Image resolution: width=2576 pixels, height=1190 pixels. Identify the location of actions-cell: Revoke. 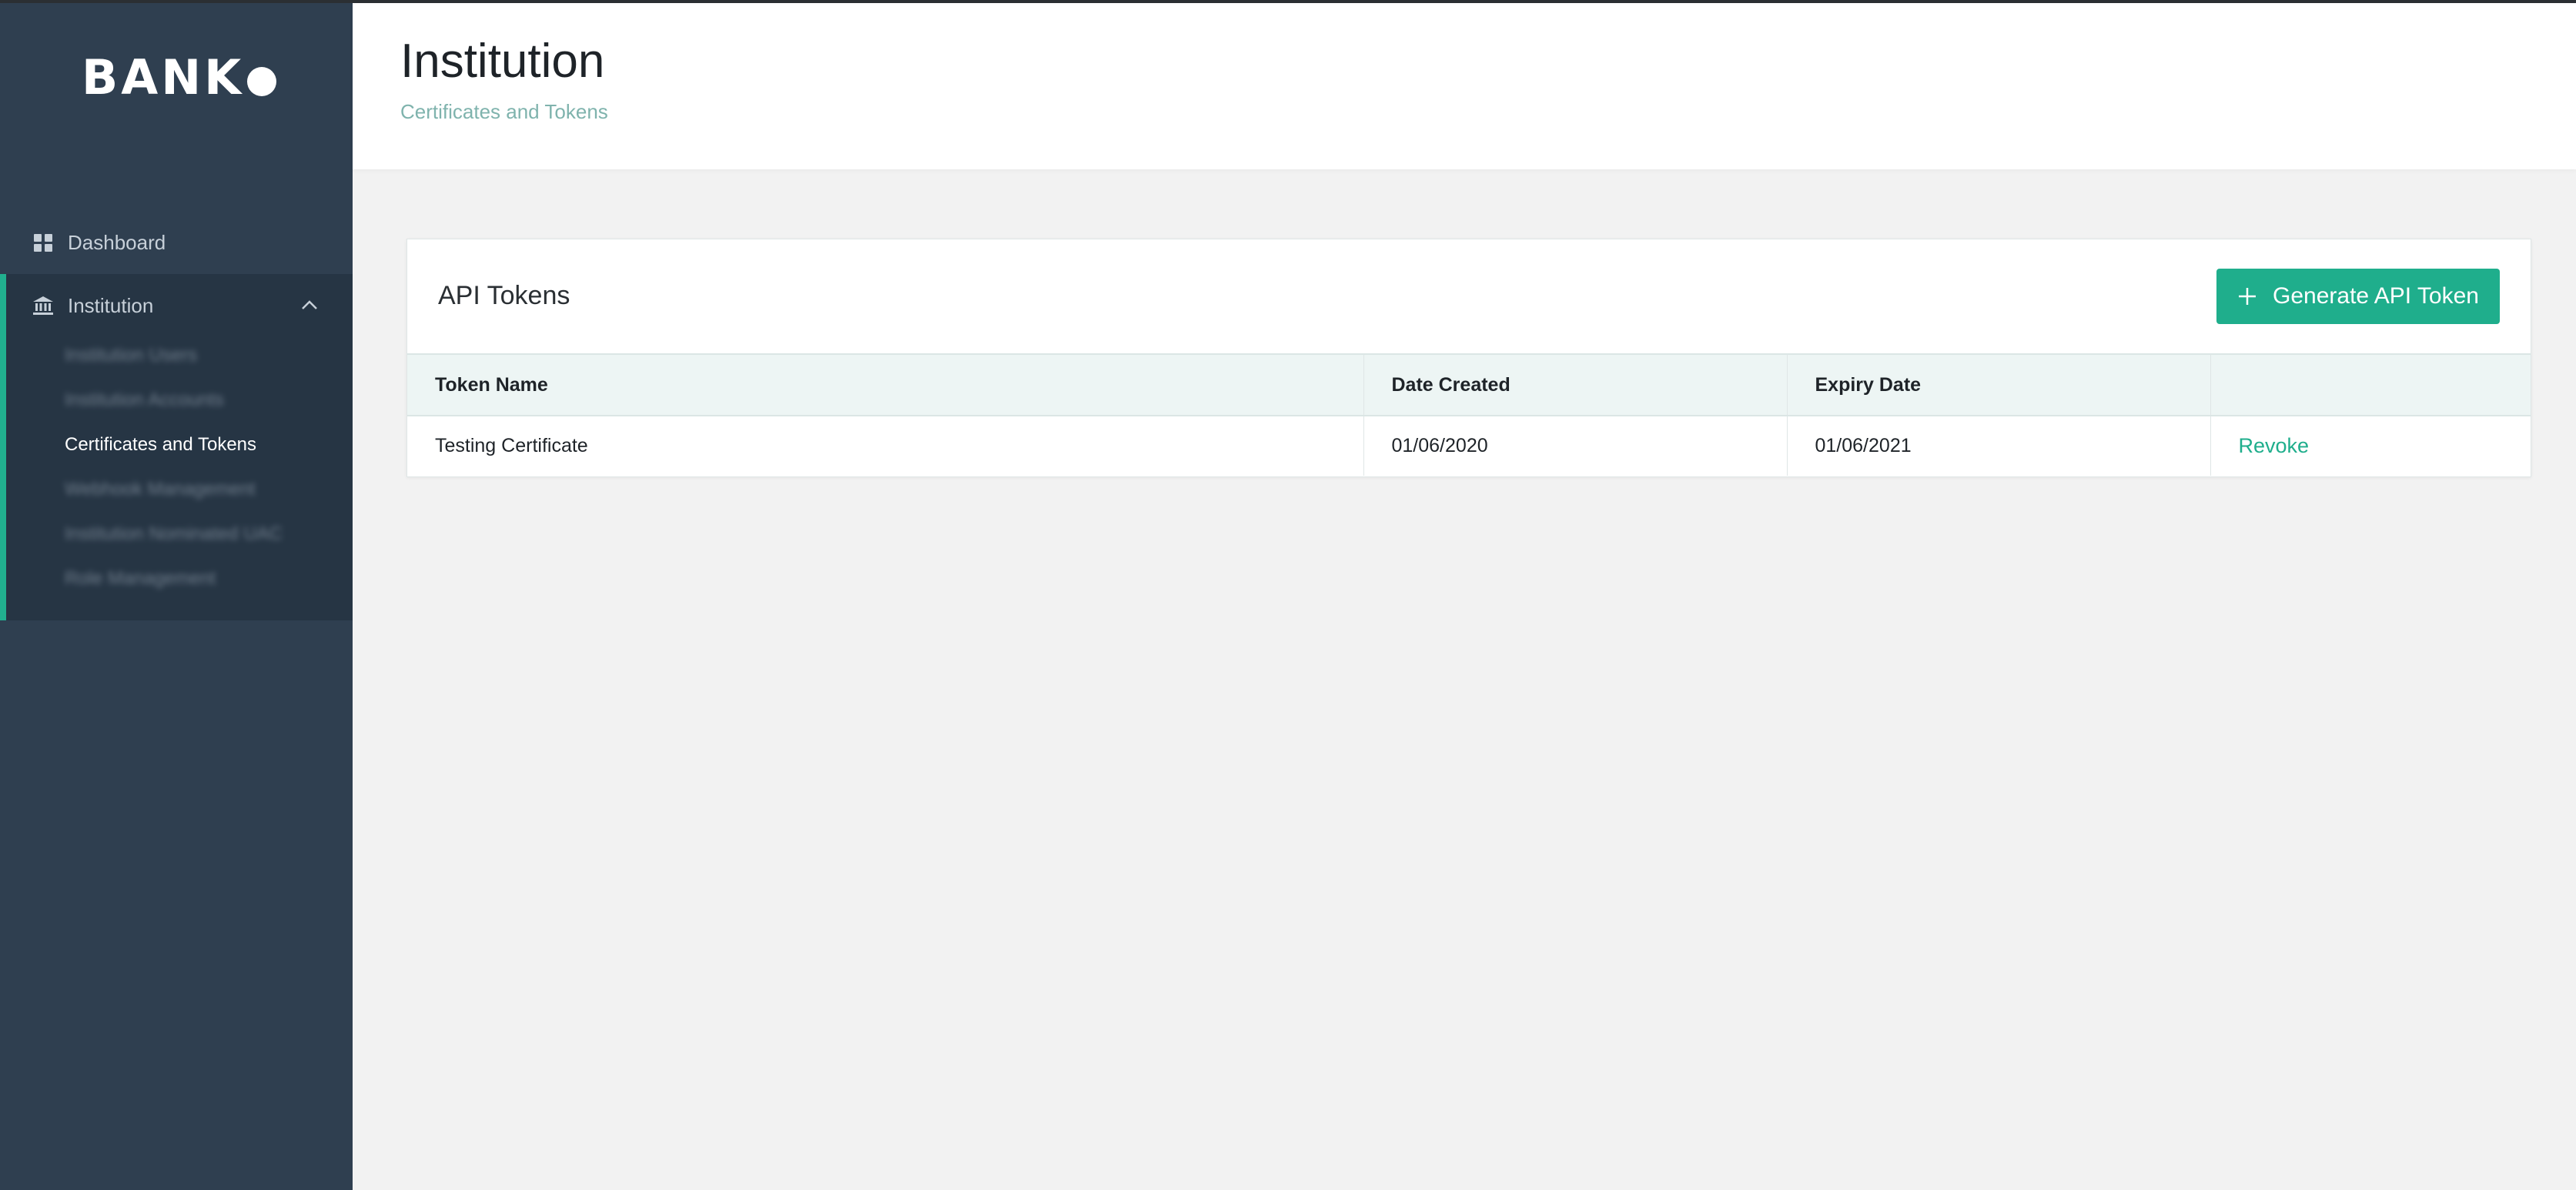
(2370, 446).